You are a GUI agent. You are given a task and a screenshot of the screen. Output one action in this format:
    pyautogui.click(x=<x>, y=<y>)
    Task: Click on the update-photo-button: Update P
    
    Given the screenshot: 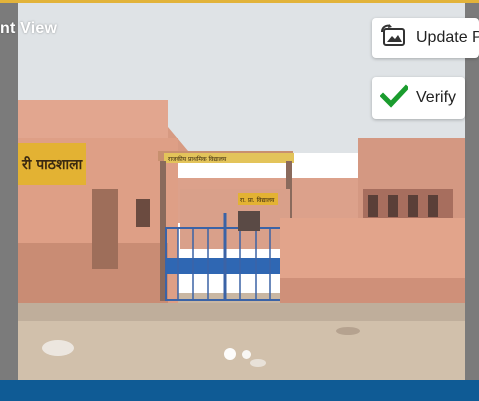 What is the action you would take?
    pyautogui.click(x=425, y=38)
    